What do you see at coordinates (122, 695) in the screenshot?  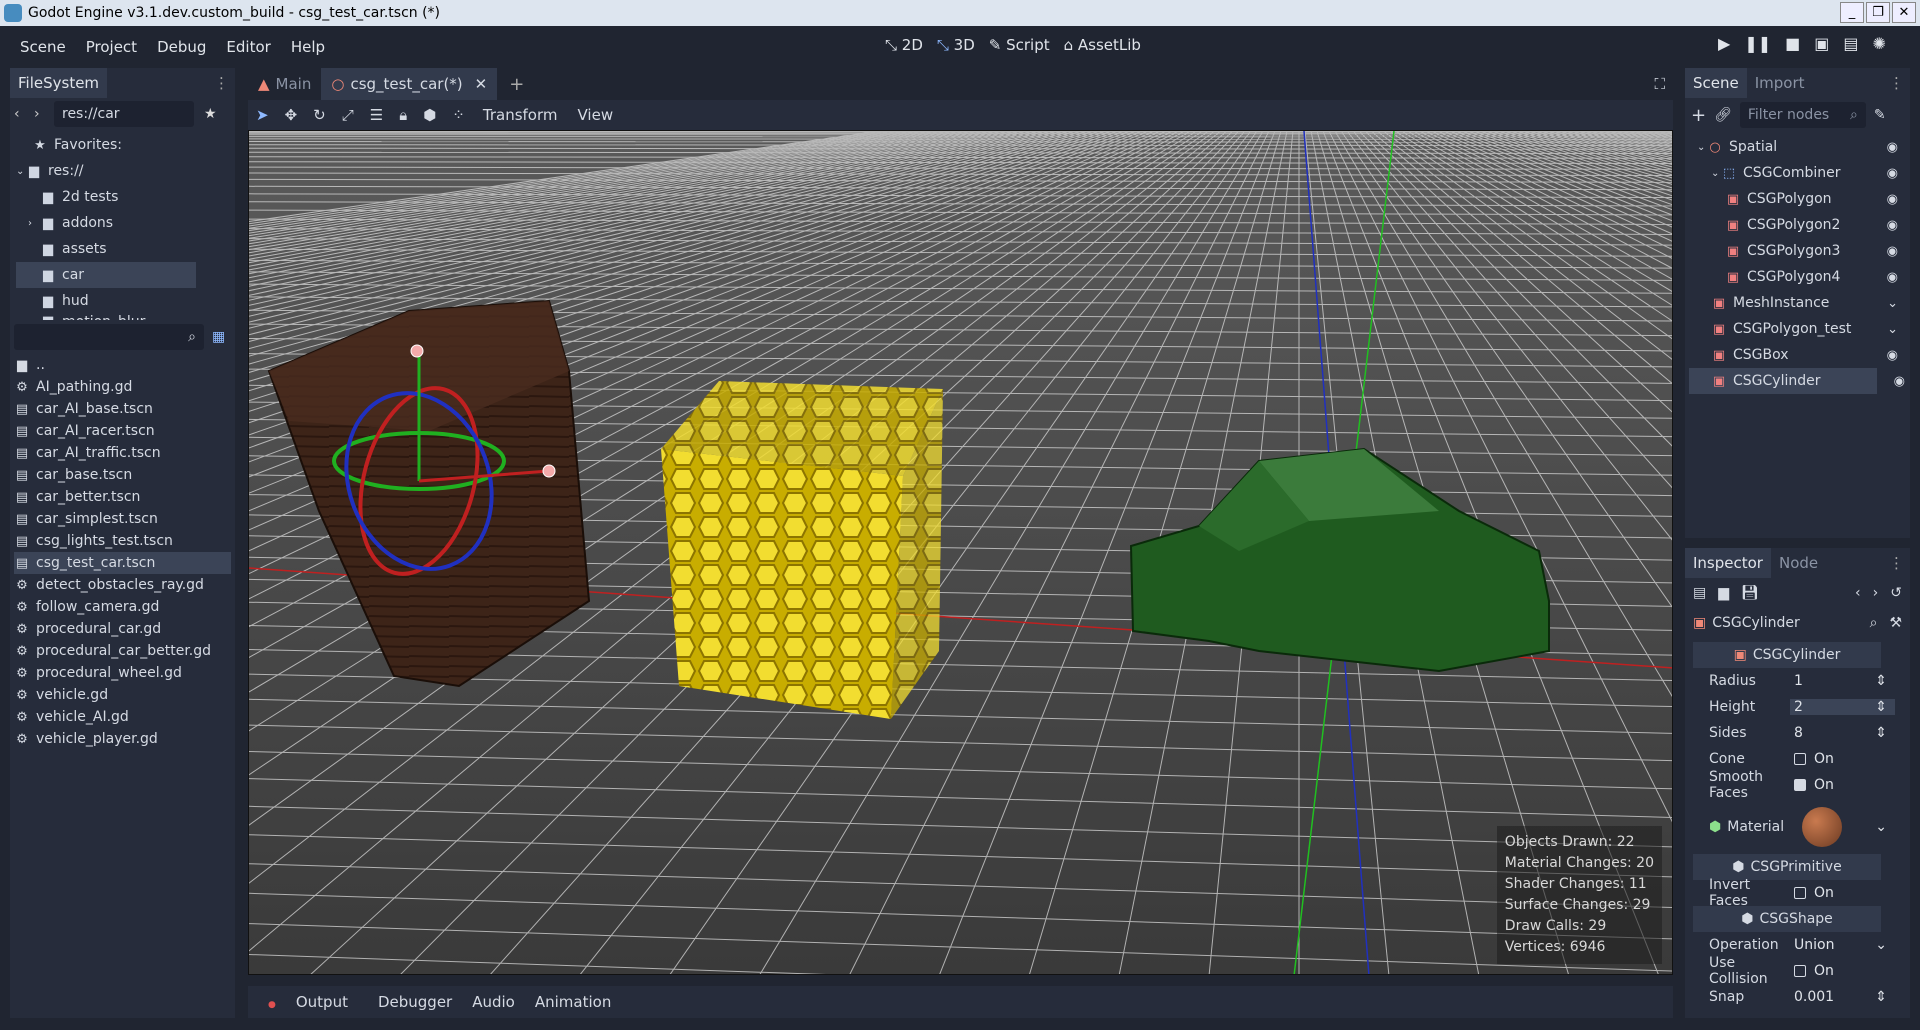 I see `file-item: ⚙ vehicle.gd` at bounding box center [122, 695].